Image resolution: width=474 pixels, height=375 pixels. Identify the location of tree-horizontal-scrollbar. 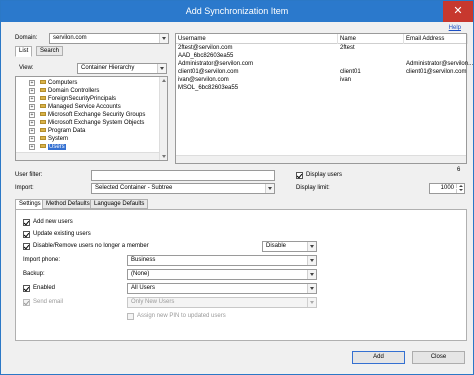
(87, 156).